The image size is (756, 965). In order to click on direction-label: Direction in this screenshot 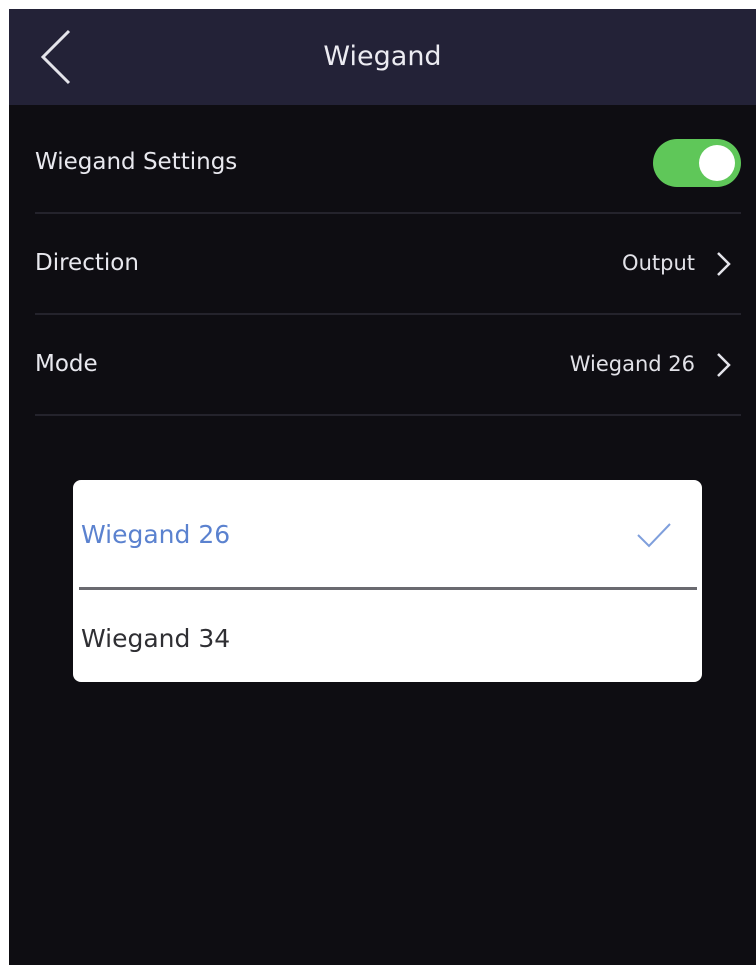, I will do `click(87, 263)`.